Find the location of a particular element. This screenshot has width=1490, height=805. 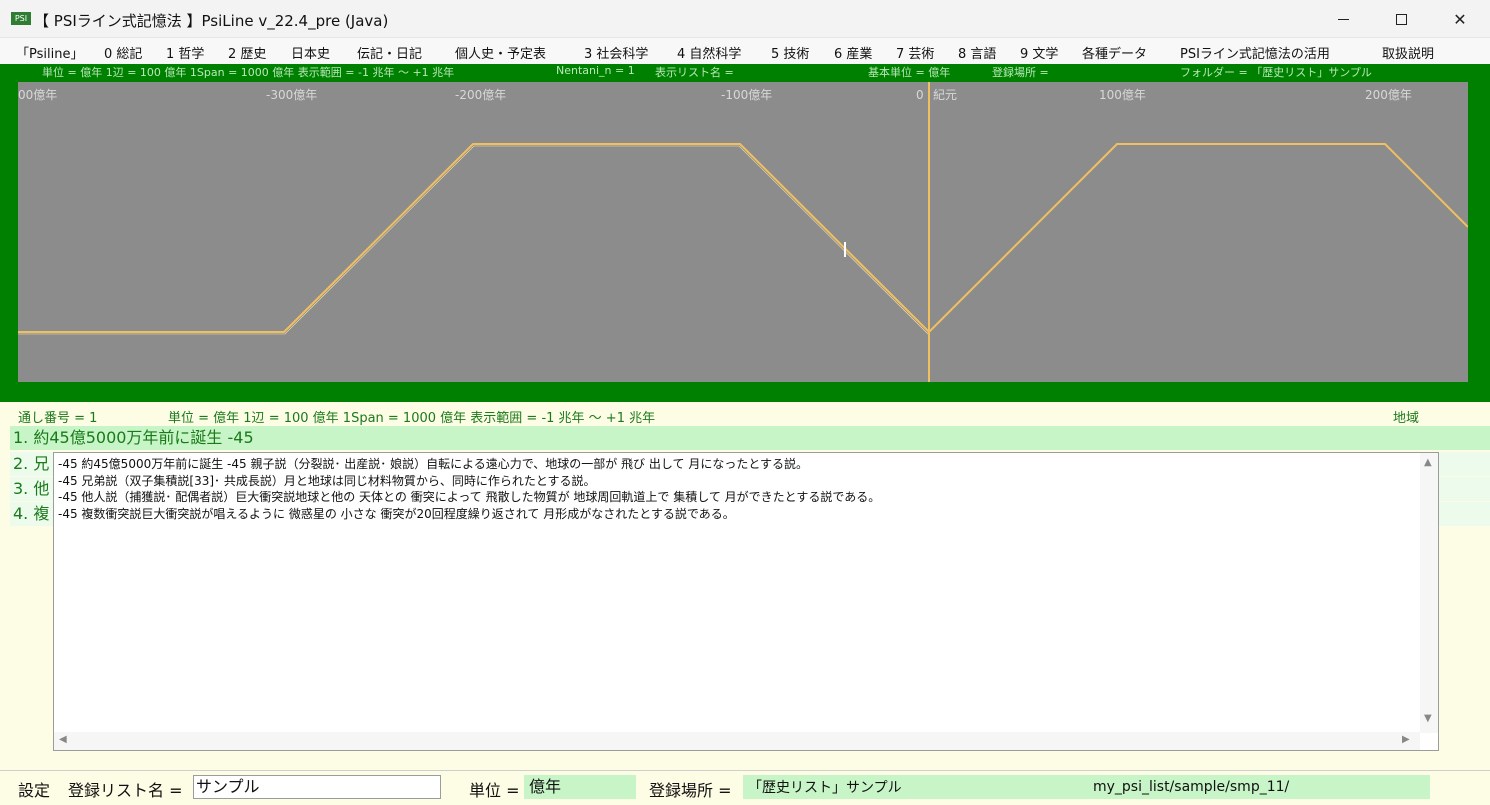

location-value: 「歴史リスト」サンプル is located at coordinates (825, 788).